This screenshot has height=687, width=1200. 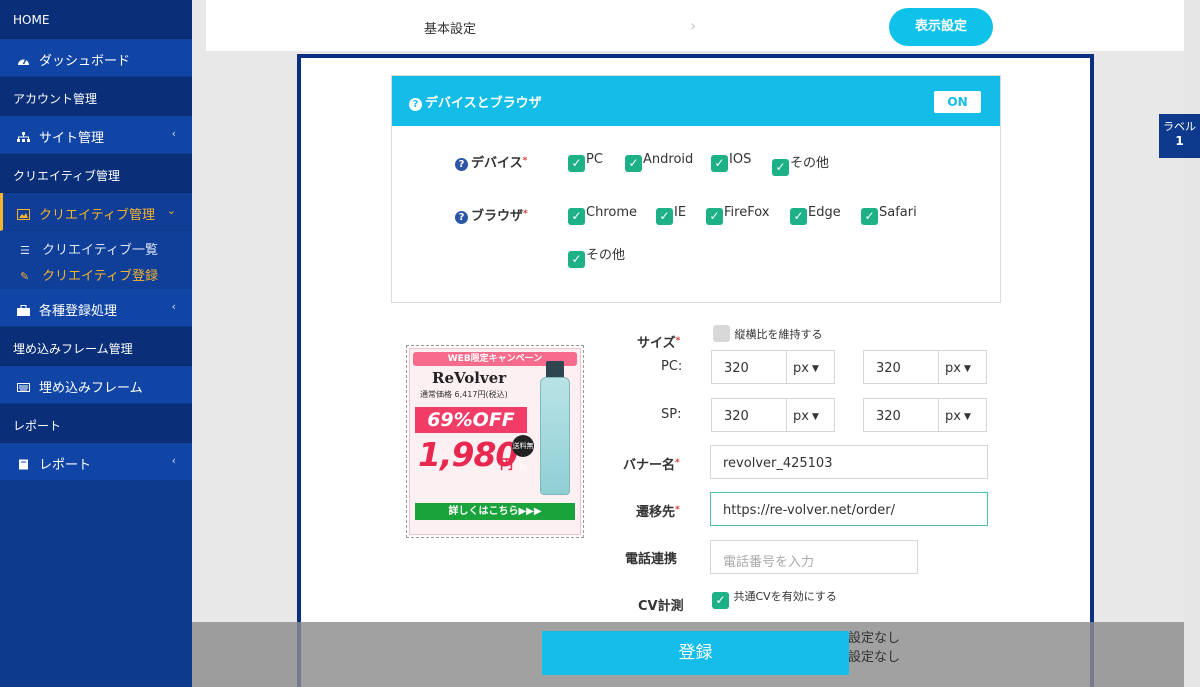 What do you see at coordinates (901, 367) in the screenshot?
I see `pc-height-input: 320` at bounding box center [901, 367].